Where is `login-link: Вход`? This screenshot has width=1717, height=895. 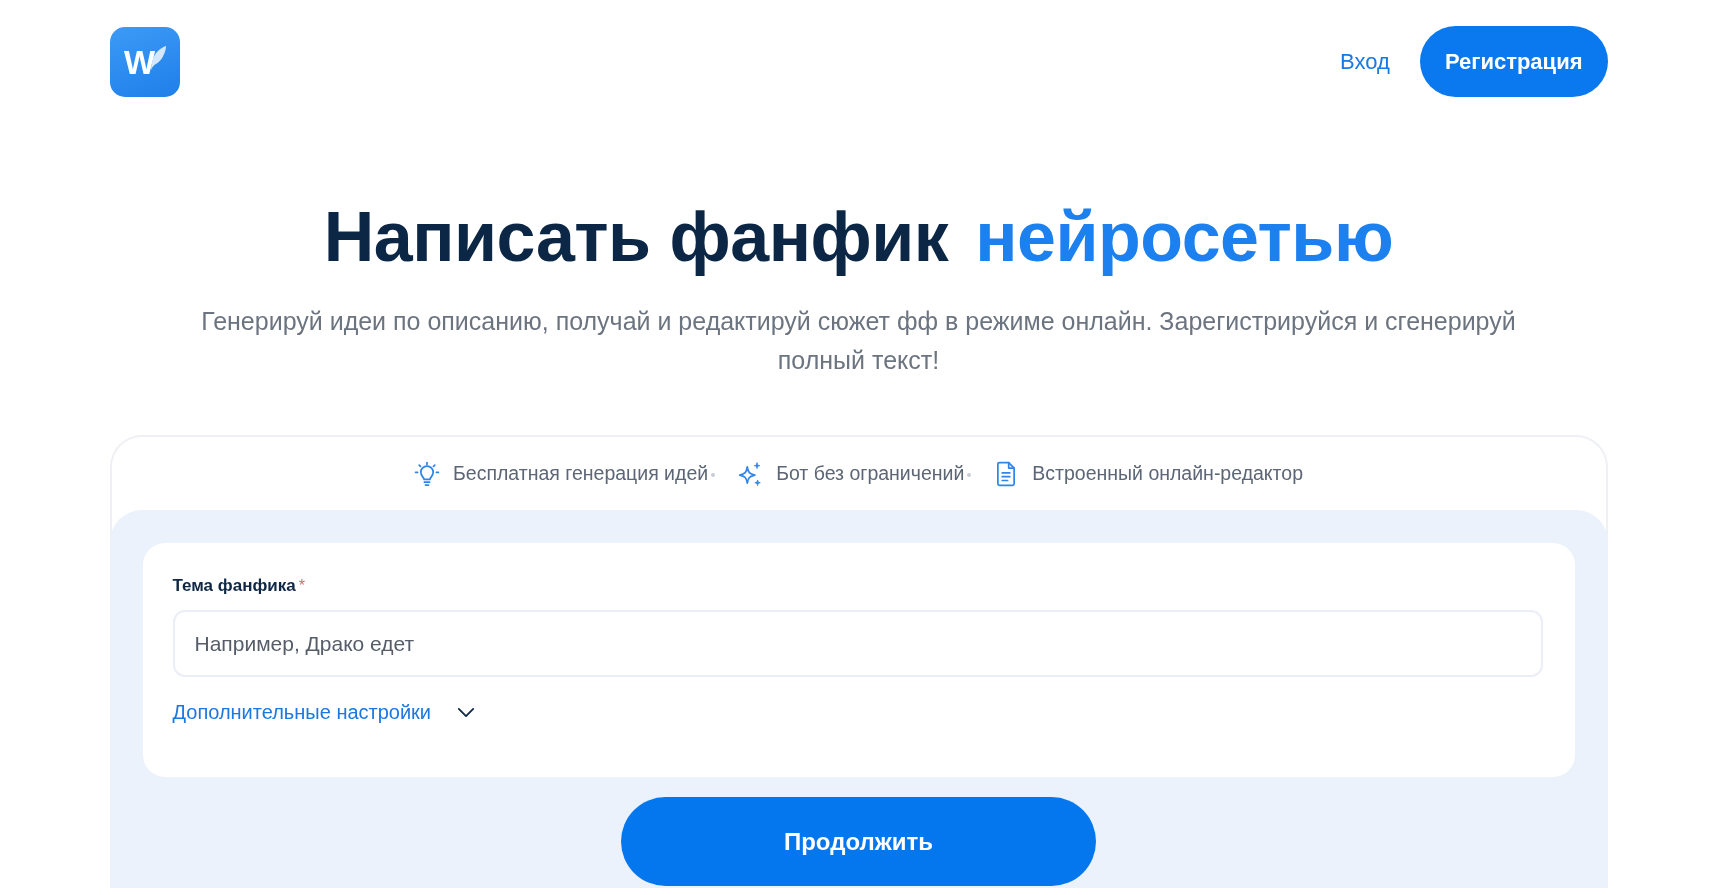
login-link: Вход is located at coordinates (1365, 61).